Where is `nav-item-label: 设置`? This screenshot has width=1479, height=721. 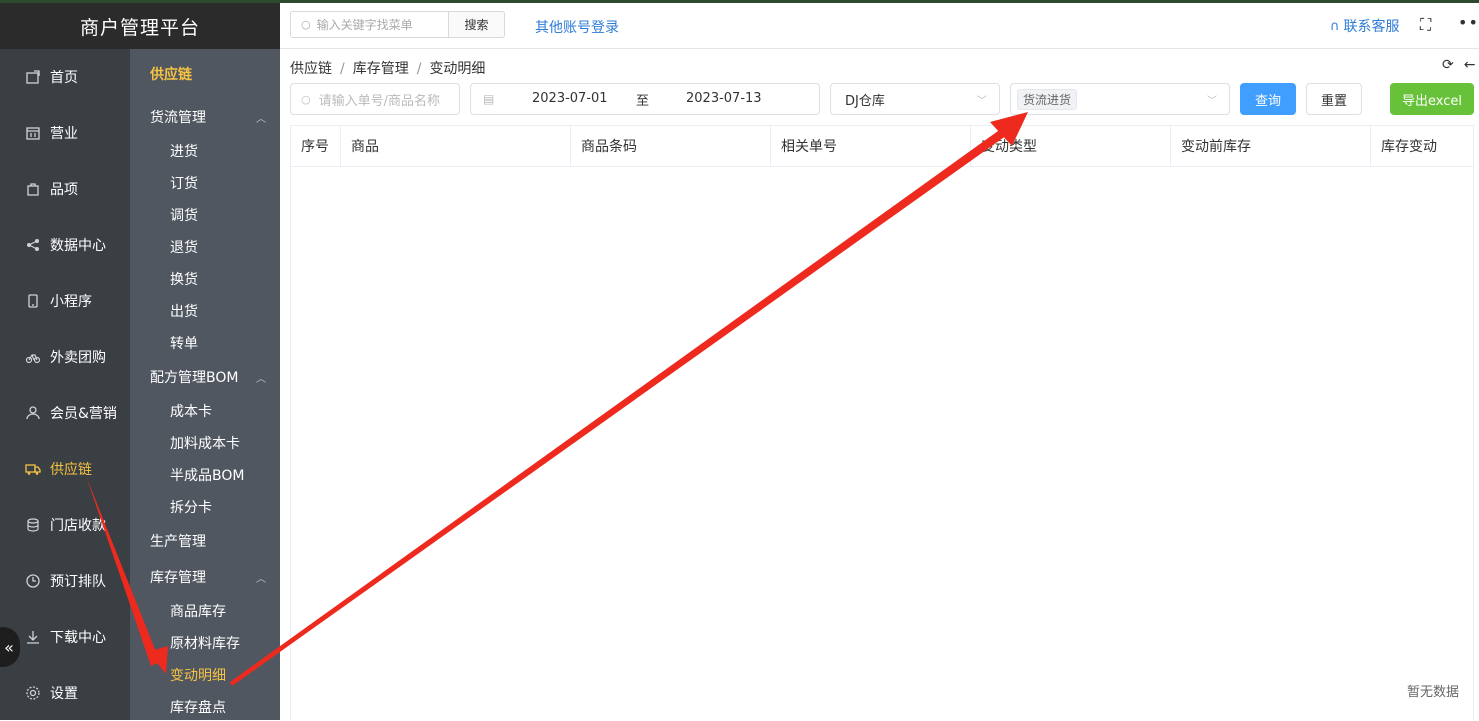 nav-item-label: 设置 is located at coordinates (64, 694).